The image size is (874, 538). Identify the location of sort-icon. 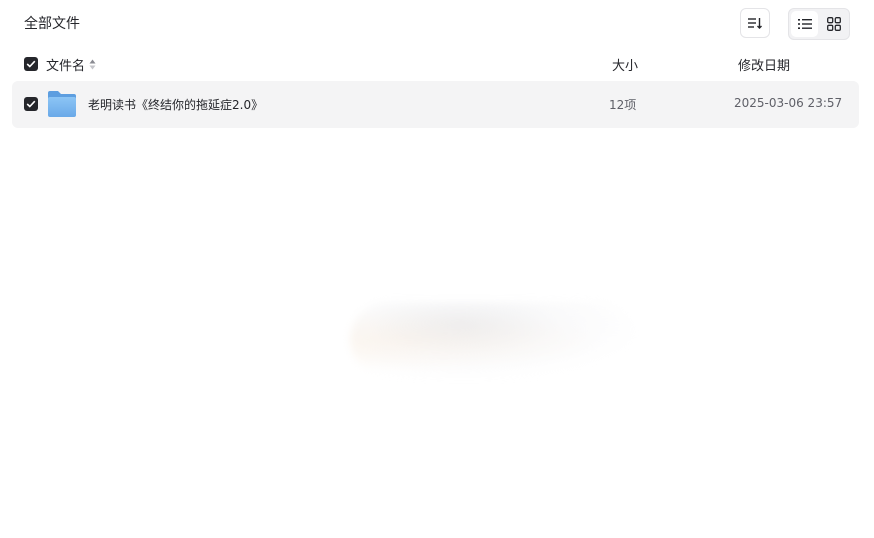
(755, 23).